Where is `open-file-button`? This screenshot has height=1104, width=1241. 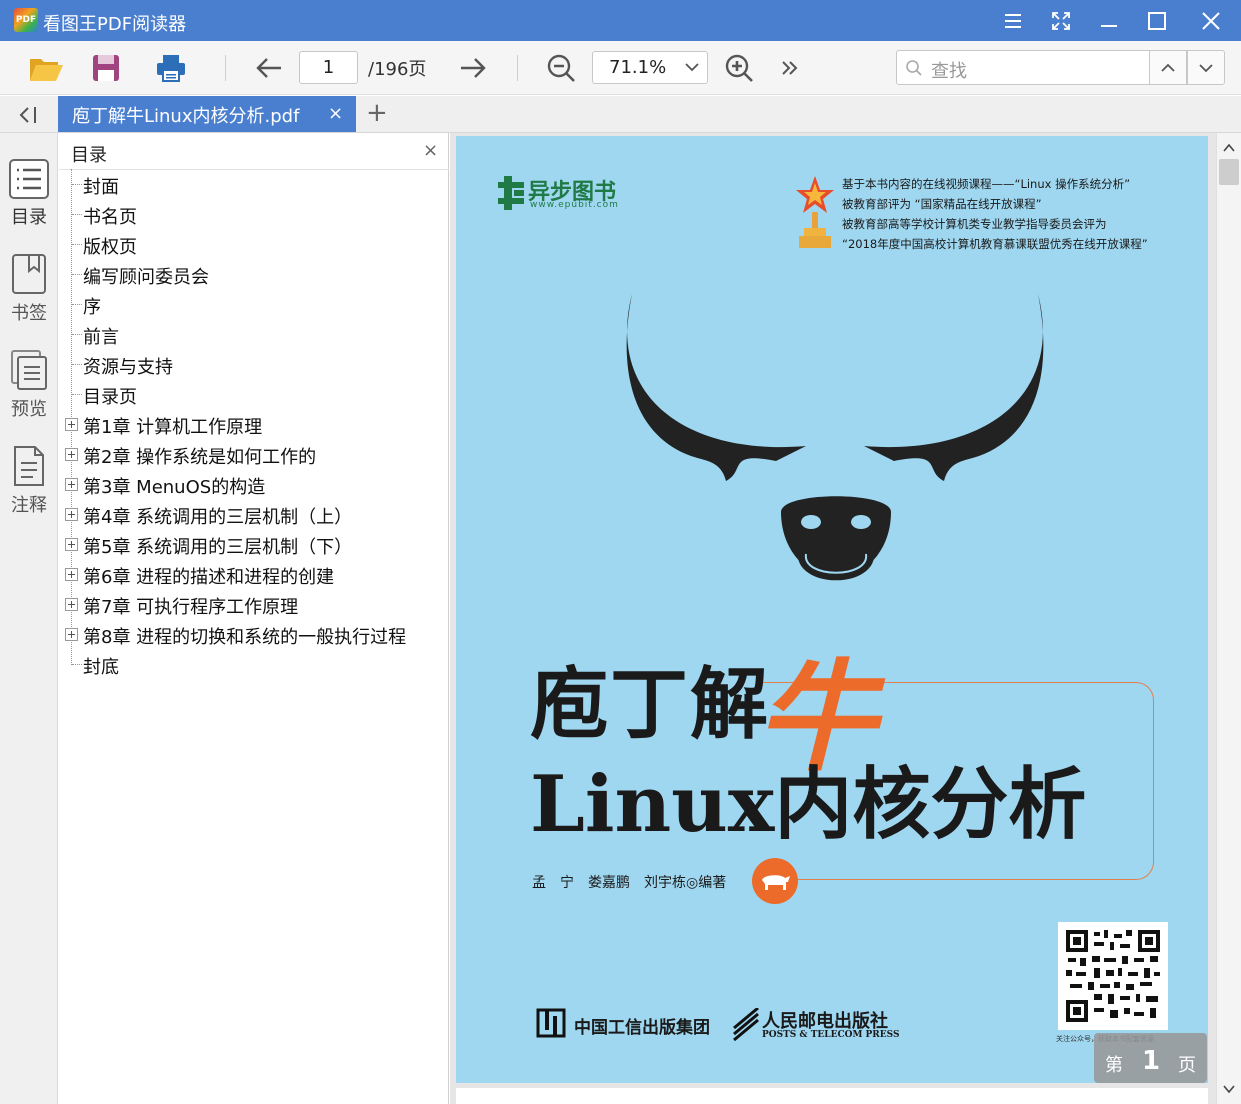 open-file-button is located at coordinates (46, 68).